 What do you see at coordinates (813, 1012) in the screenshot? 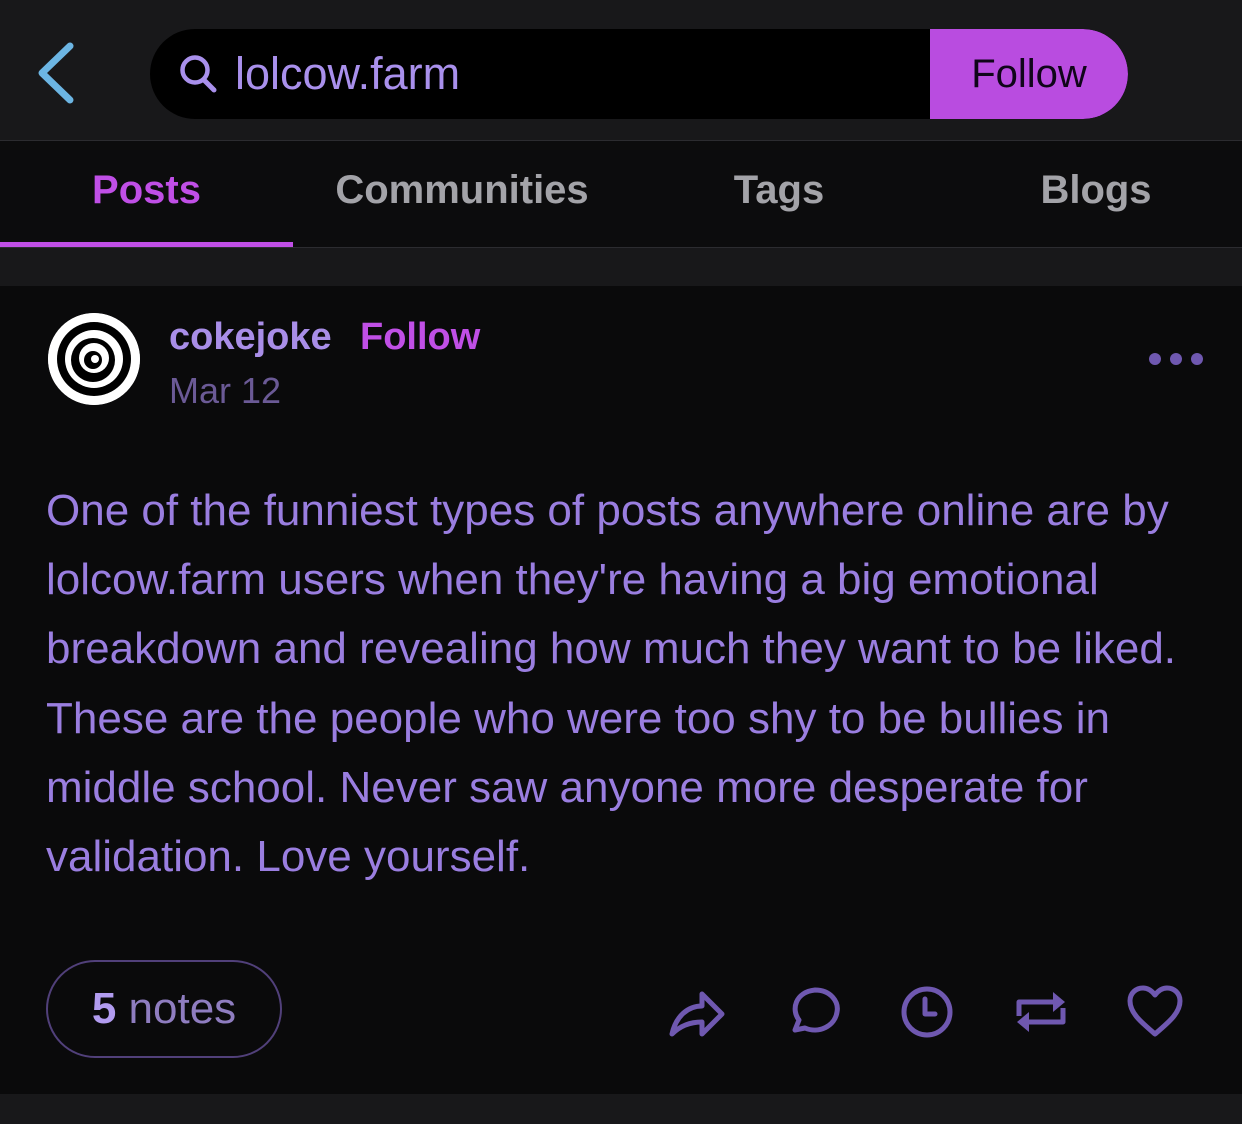
I see `reply-icon` at bounding box center [813, 1012].